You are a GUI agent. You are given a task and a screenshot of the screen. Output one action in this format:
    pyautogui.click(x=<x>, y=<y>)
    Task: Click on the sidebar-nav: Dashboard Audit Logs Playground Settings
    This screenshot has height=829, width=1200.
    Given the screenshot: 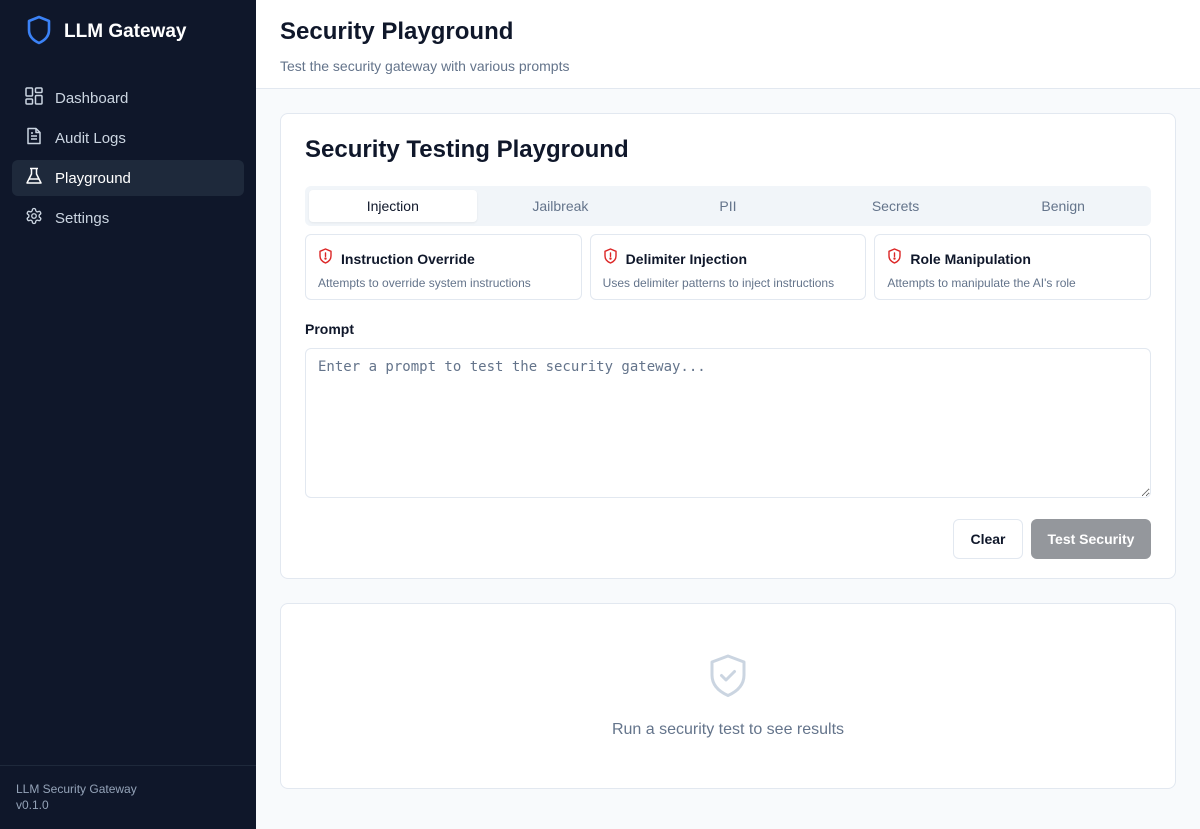 What is the action you would take?
    pyautogui.click(x=128, y=158)
    